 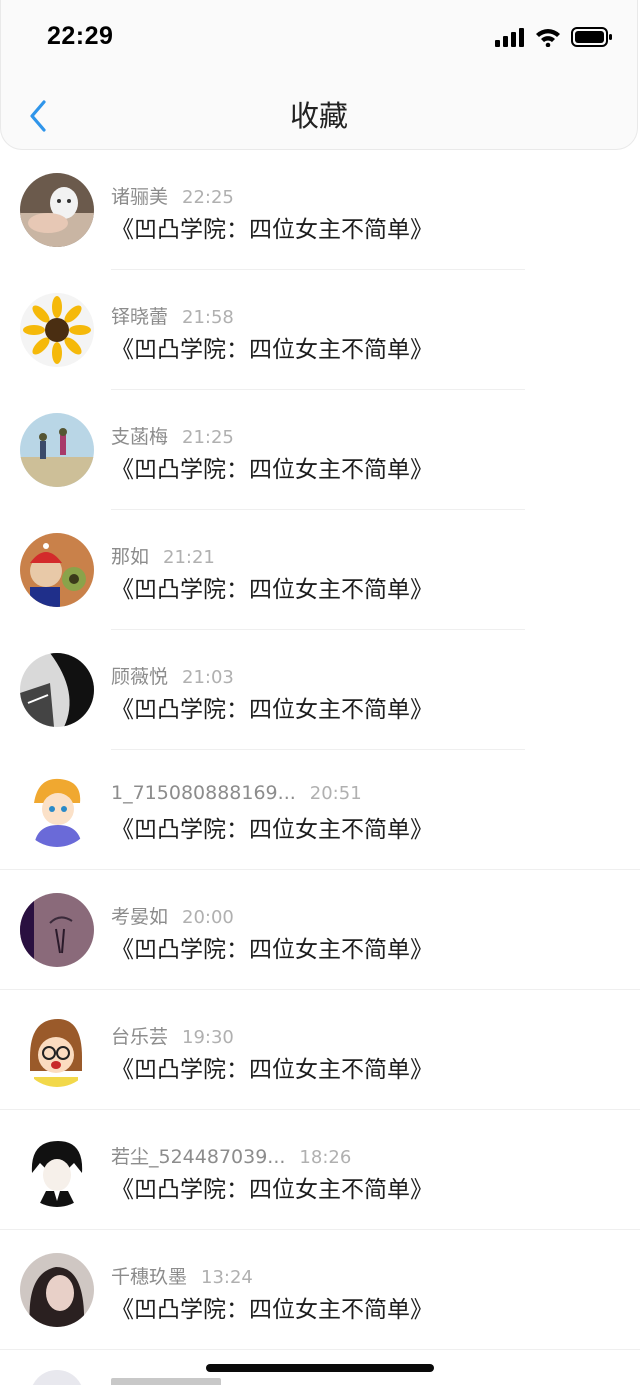 I want to click on status-icons, so click(x=554, y=37).